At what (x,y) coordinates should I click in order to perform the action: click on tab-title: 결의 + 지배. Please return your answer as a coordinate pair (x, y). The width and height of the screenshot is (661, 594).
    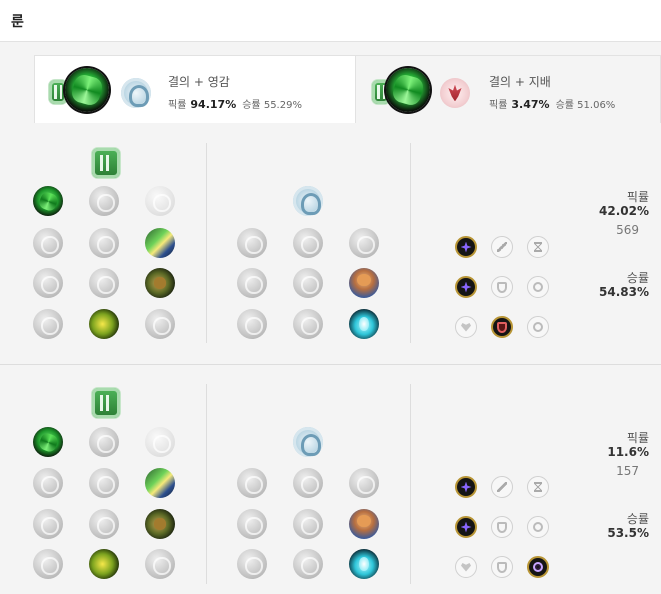
    Looking at the image, I should click on (520, 82).